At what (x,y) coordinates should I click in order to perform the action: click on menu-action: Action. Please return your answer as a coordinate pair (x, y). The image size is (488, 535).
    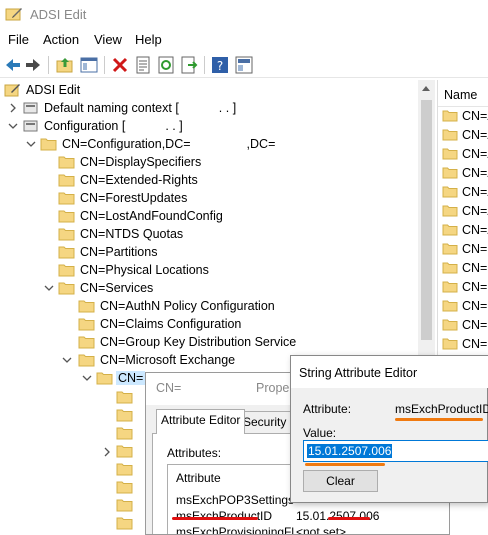
    Looking at the image, I should click on (61, 39).